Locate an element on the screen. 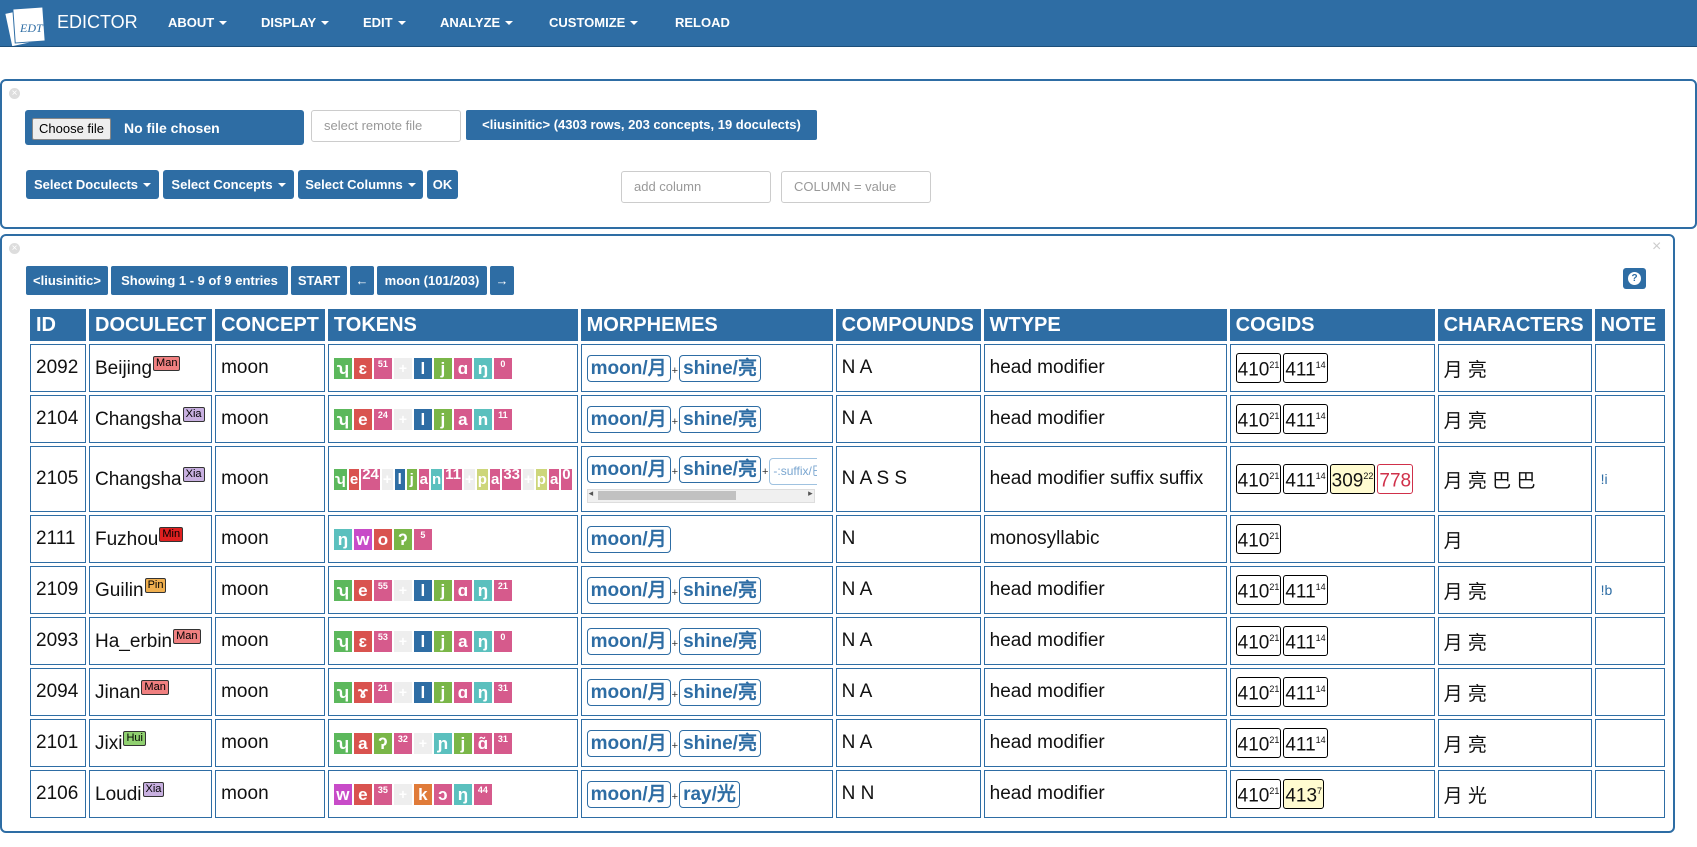  cell-characters: 月 光 is located at coordinates (1514, 794).